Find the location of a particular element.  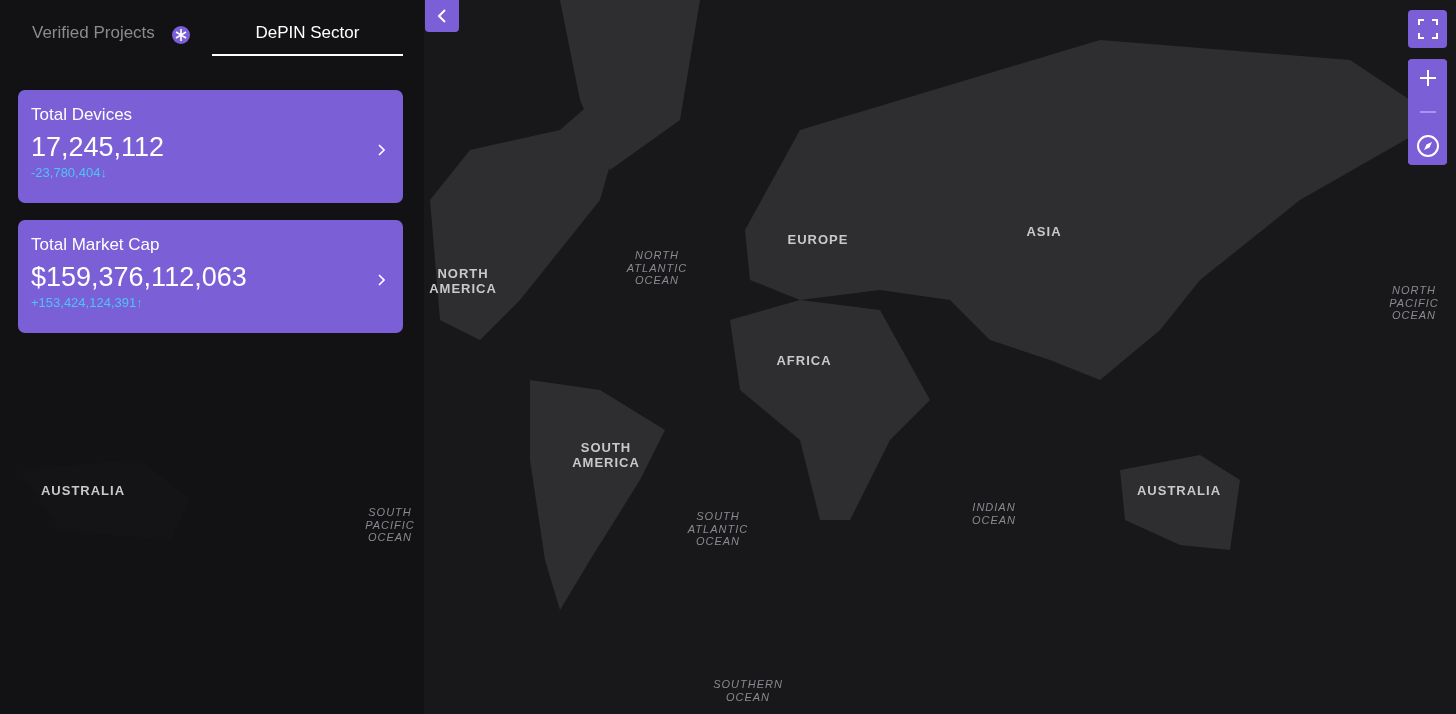

map-label: EUROPE is located at coordinates (818, 240).